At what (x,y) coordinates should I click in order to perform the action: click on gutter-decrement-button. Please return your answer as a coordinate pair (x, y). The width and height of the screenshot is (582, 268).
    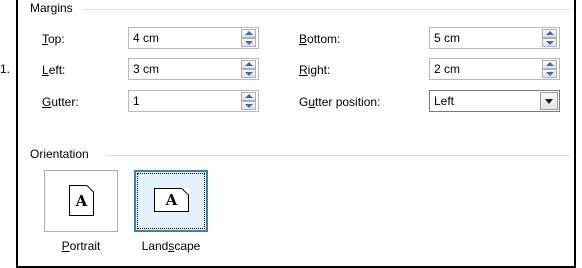
    Looking at the image, I should click on (248, 105).